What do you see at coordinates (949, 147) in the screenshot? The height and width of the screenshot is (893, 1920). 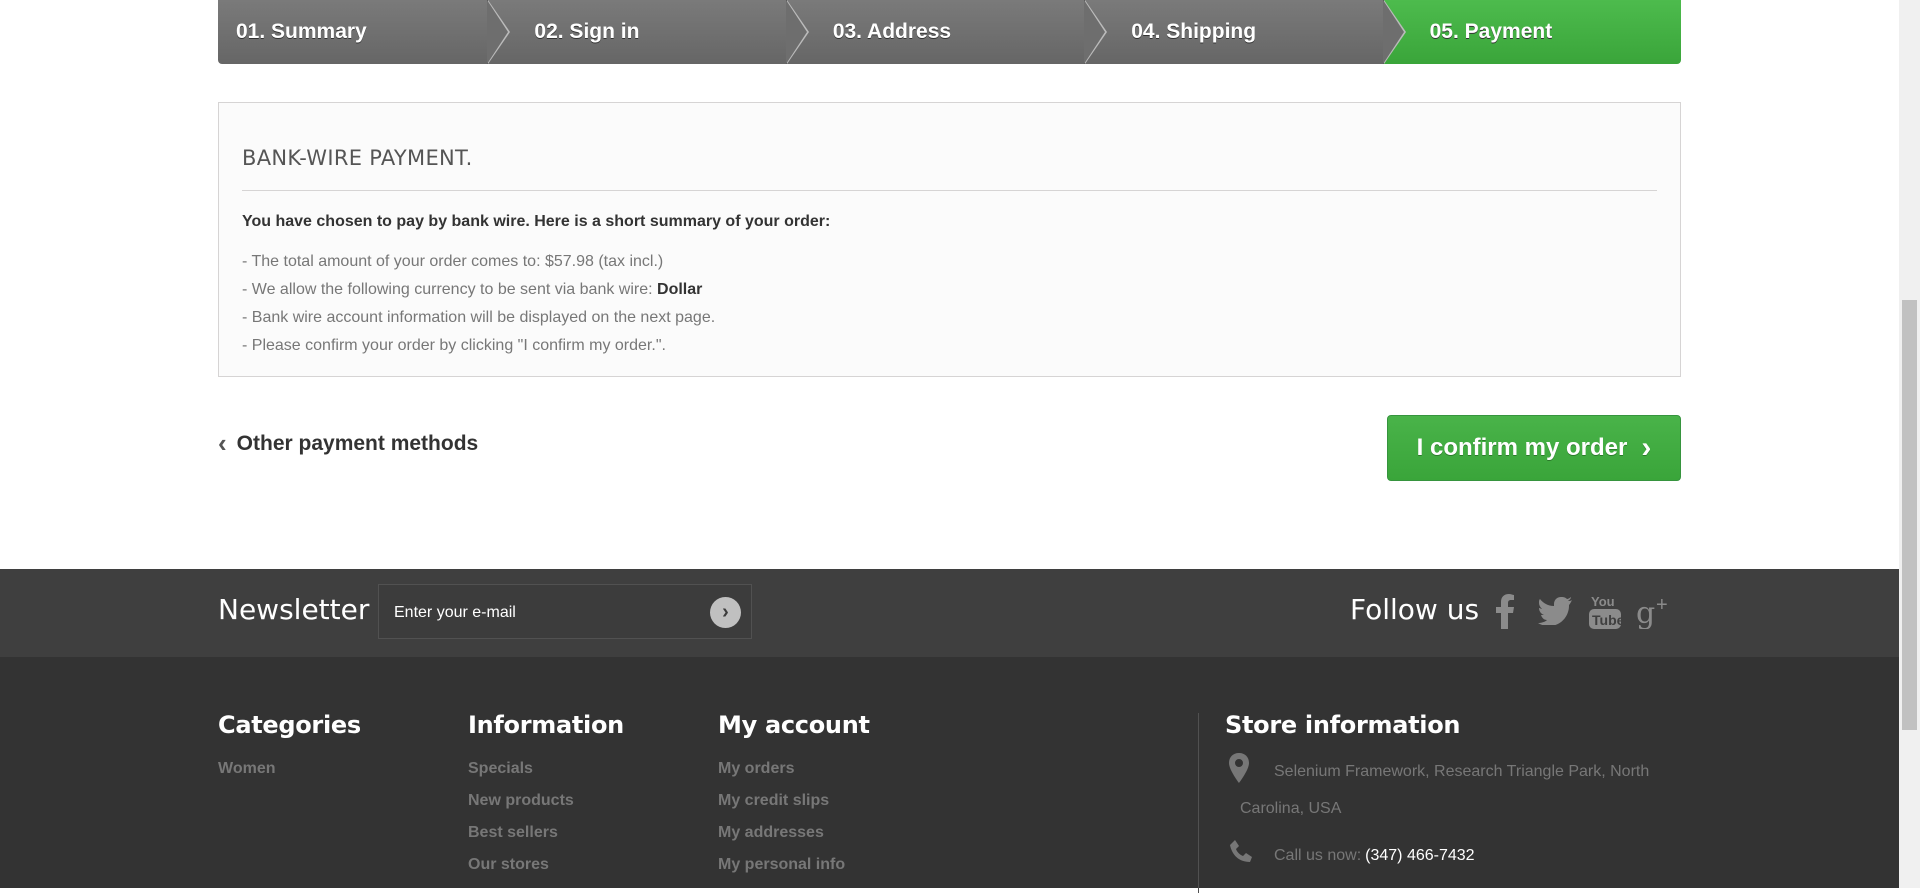 I see `payment-title: BANK-WIRE PAYMENT.` at bounding box center [949, 147].